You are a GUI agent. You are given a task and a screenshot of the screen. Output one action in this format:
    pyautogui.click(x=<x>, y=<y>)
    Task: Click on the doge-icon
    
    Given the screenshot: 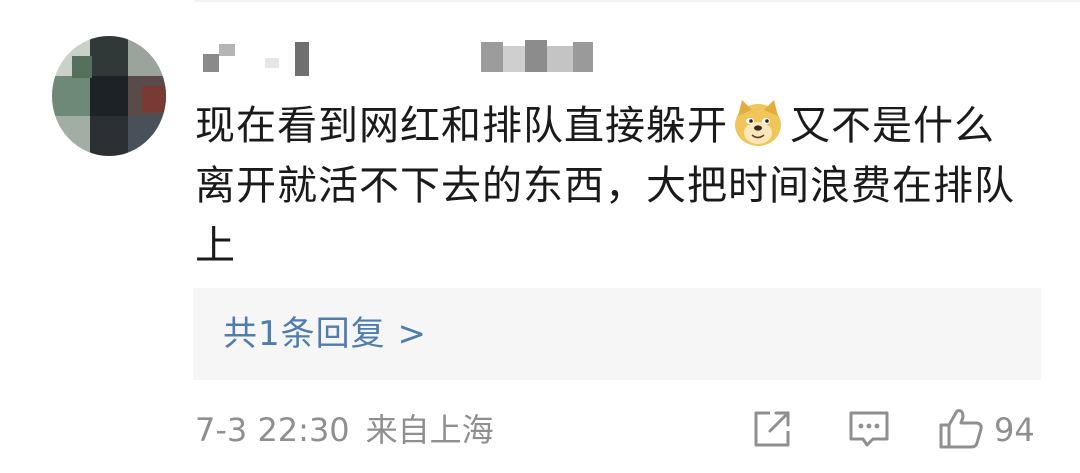 What is the action you would take?
    pyautogui.click(x=758, y=123)
    